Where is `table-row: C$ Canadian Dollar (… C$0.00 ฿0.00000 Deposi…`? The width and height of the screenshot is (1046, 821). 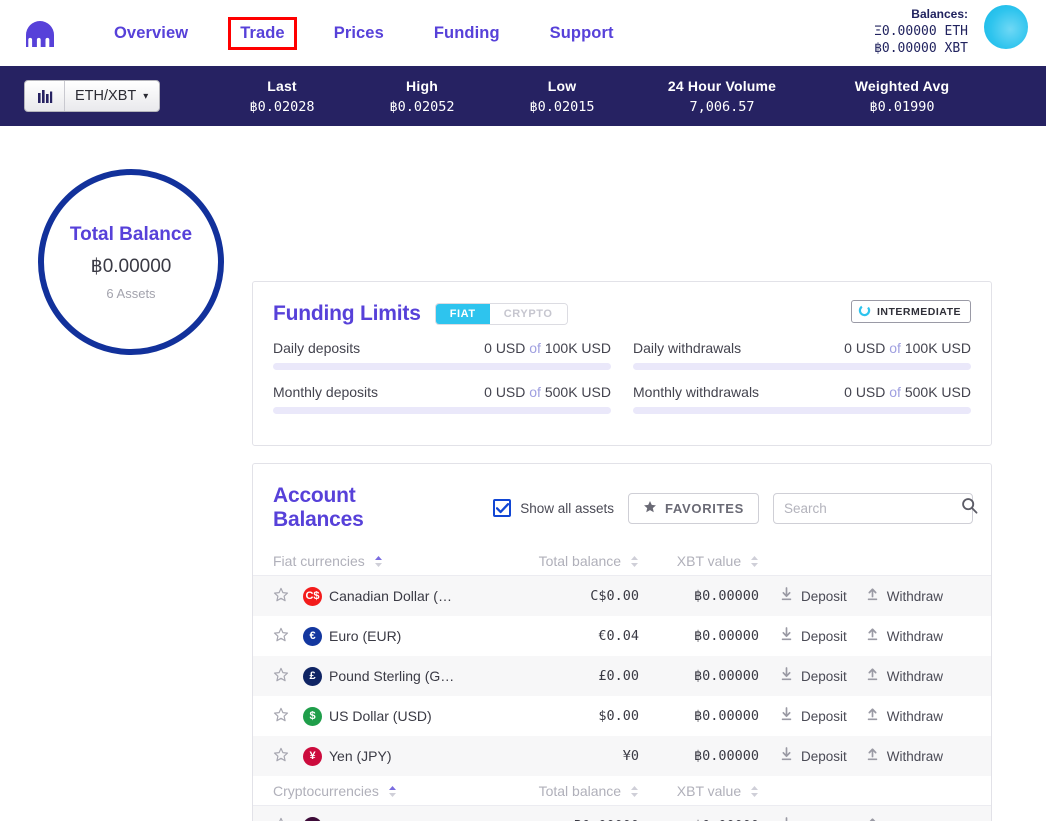
table-row: C$ Canadian Dollar (… C$0.00 ฿0.00000 Deposi… is located at coordinates (622, 596).